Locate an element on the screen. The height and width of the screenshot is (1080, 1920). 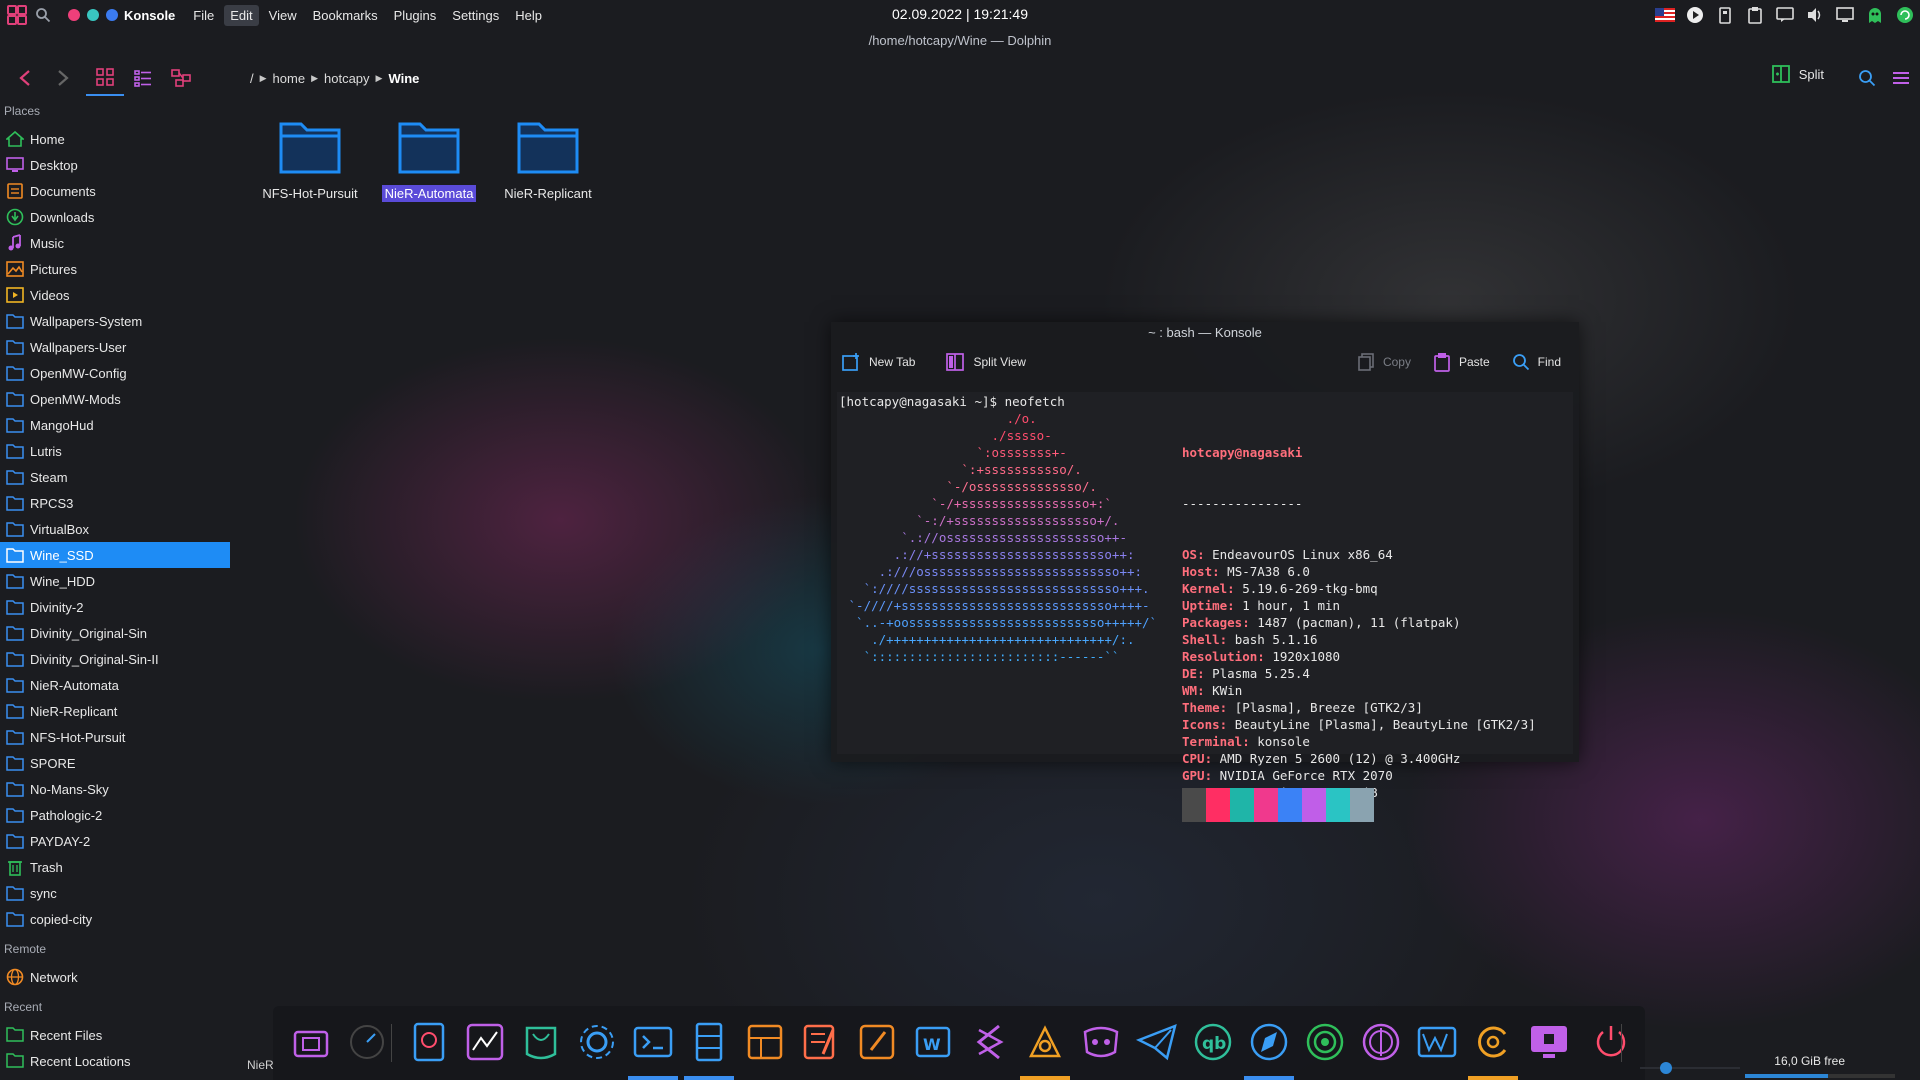
dock-file-manager-icon is located at coordinates (311, 1042).